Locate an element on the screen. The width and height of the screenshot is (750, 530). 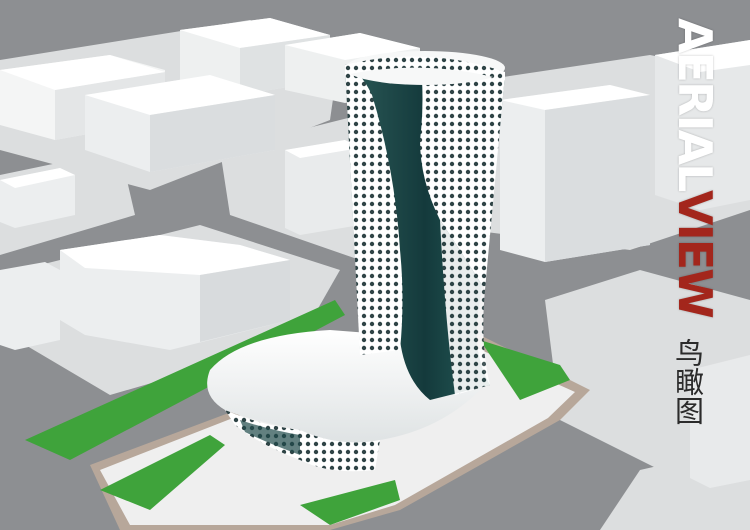
title-aerial-view: AERIAL VIEW is located at coordinates (695, 178).